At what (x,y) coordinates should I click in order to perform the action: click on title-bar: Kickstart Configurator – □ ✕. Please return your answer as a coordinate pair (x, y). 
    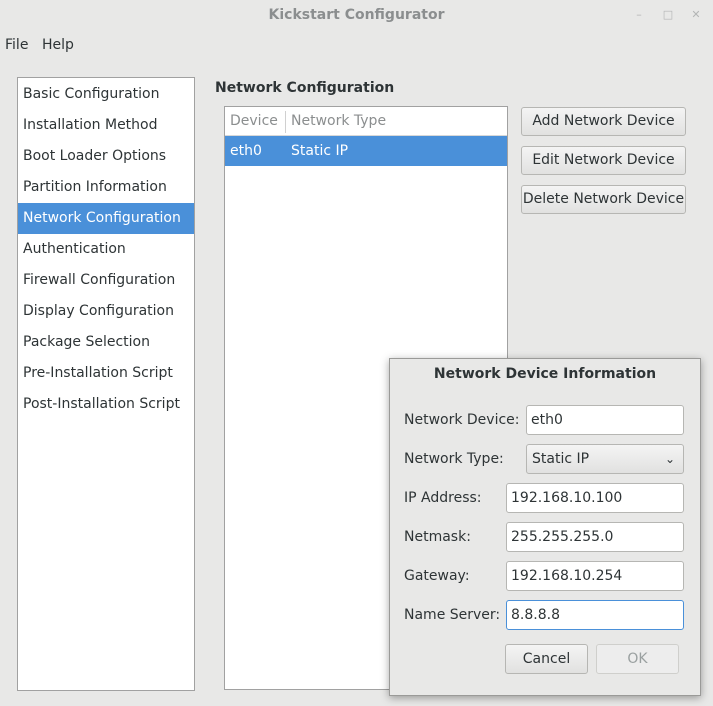
    Looking at the image, I should click on (356, 15).